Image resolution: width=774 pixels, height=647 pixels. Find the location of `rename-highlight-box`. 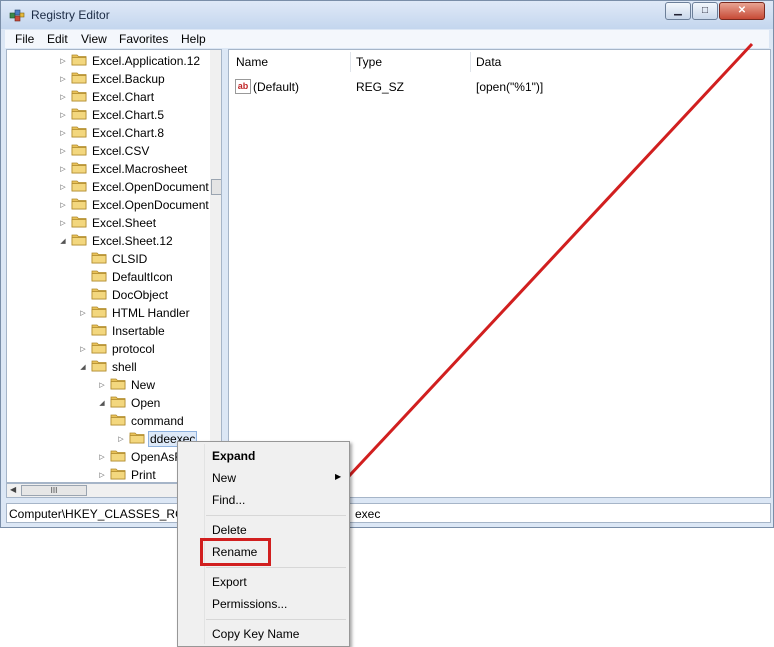

rename-highlight-box is located at coordinates (235, 552).